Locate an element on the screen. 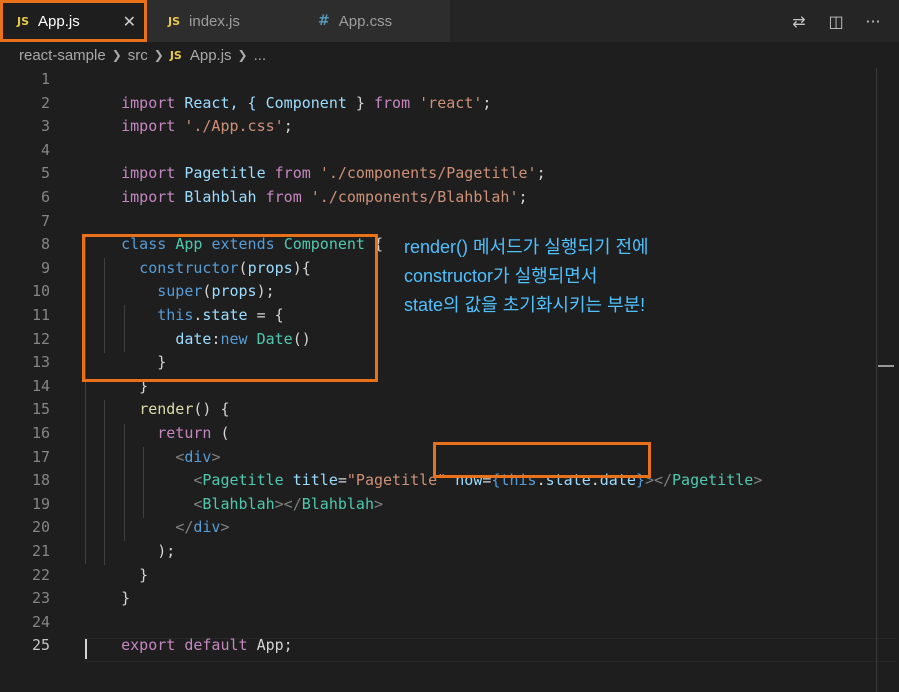  code-line-8: constructor(props){ is located at coordinates (225, 267).